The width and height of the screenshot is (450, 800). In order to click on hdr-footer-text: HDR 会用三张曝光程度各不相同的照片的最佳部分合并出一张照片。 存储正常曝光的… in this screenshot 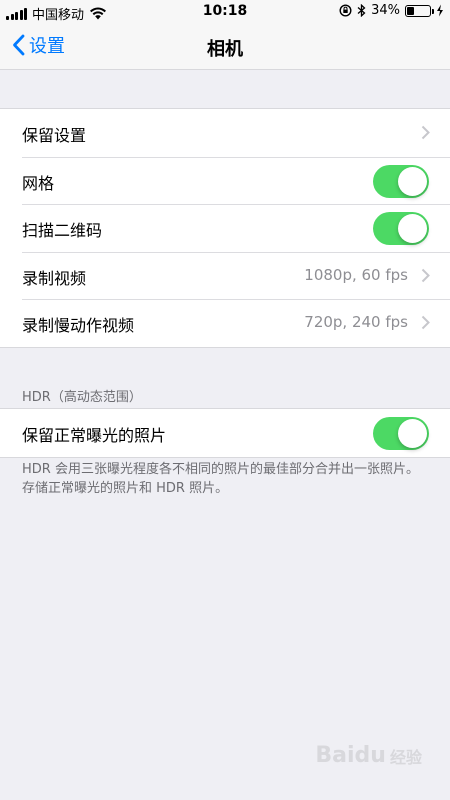, I will do `click(229, 479)`.